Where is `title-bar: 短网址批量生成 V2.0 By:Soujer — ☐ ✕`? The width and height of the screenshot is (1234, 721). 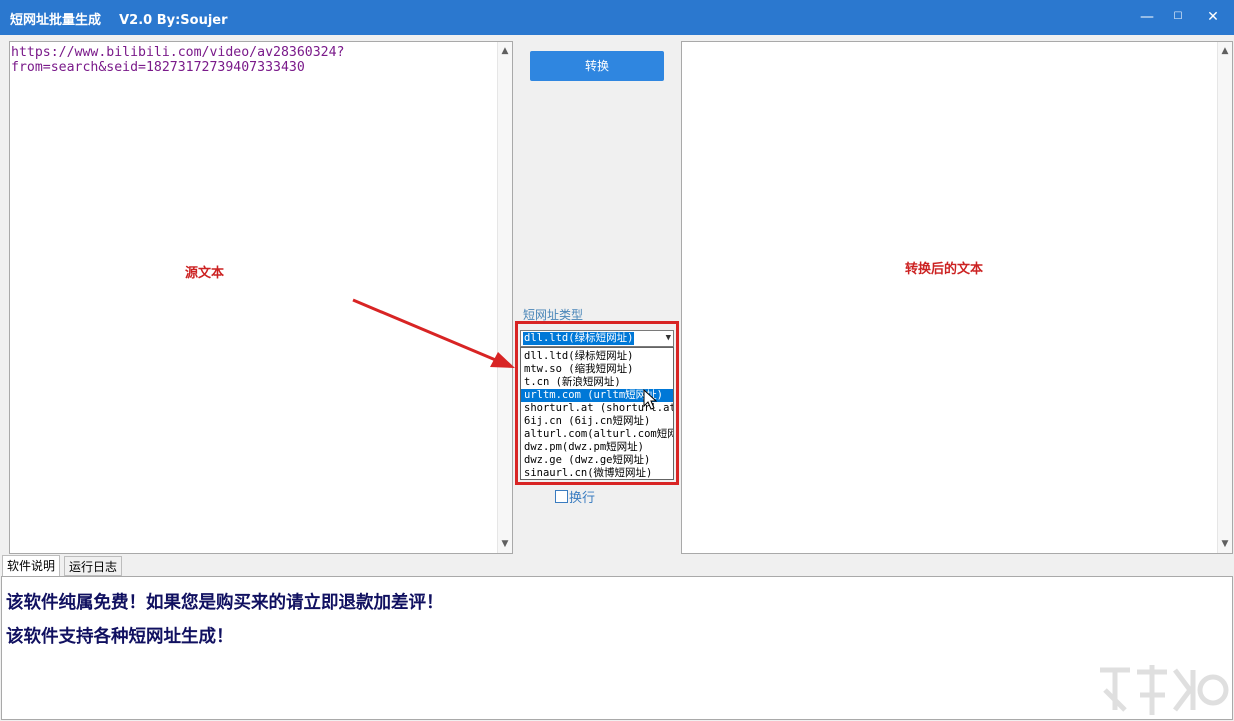
title-bar: 短网址批量生成 V2.0 By:Soujer — ☐ ✕ is located at coordinates (617, 17).